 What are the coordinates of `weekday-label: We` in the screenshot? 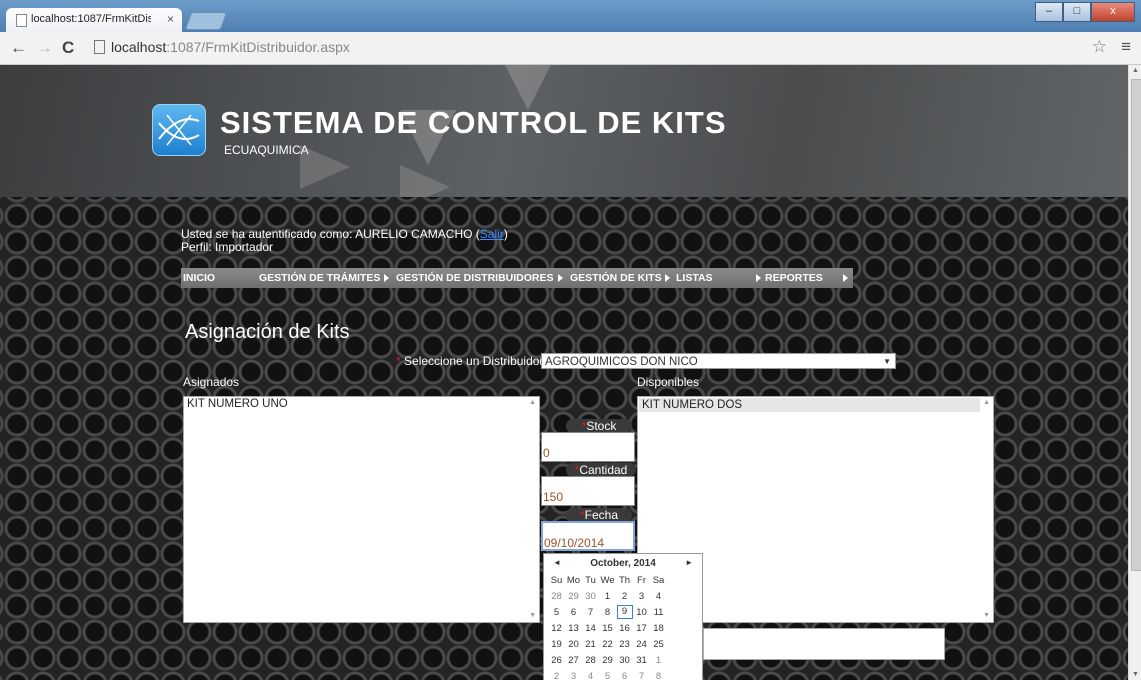 It's located at (607, 580).